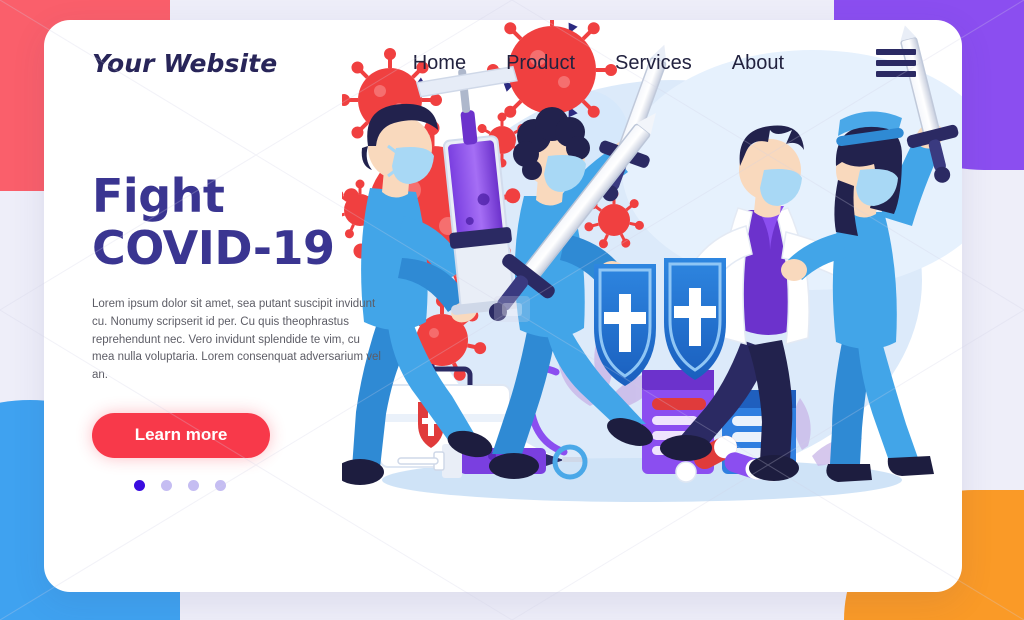 The height and width of the screenshot is (620, 1024). What do you see at coordinates (158, 196) in the screenshot?
I see `headline-line-1: Fight` at bounding box center [158, 196].